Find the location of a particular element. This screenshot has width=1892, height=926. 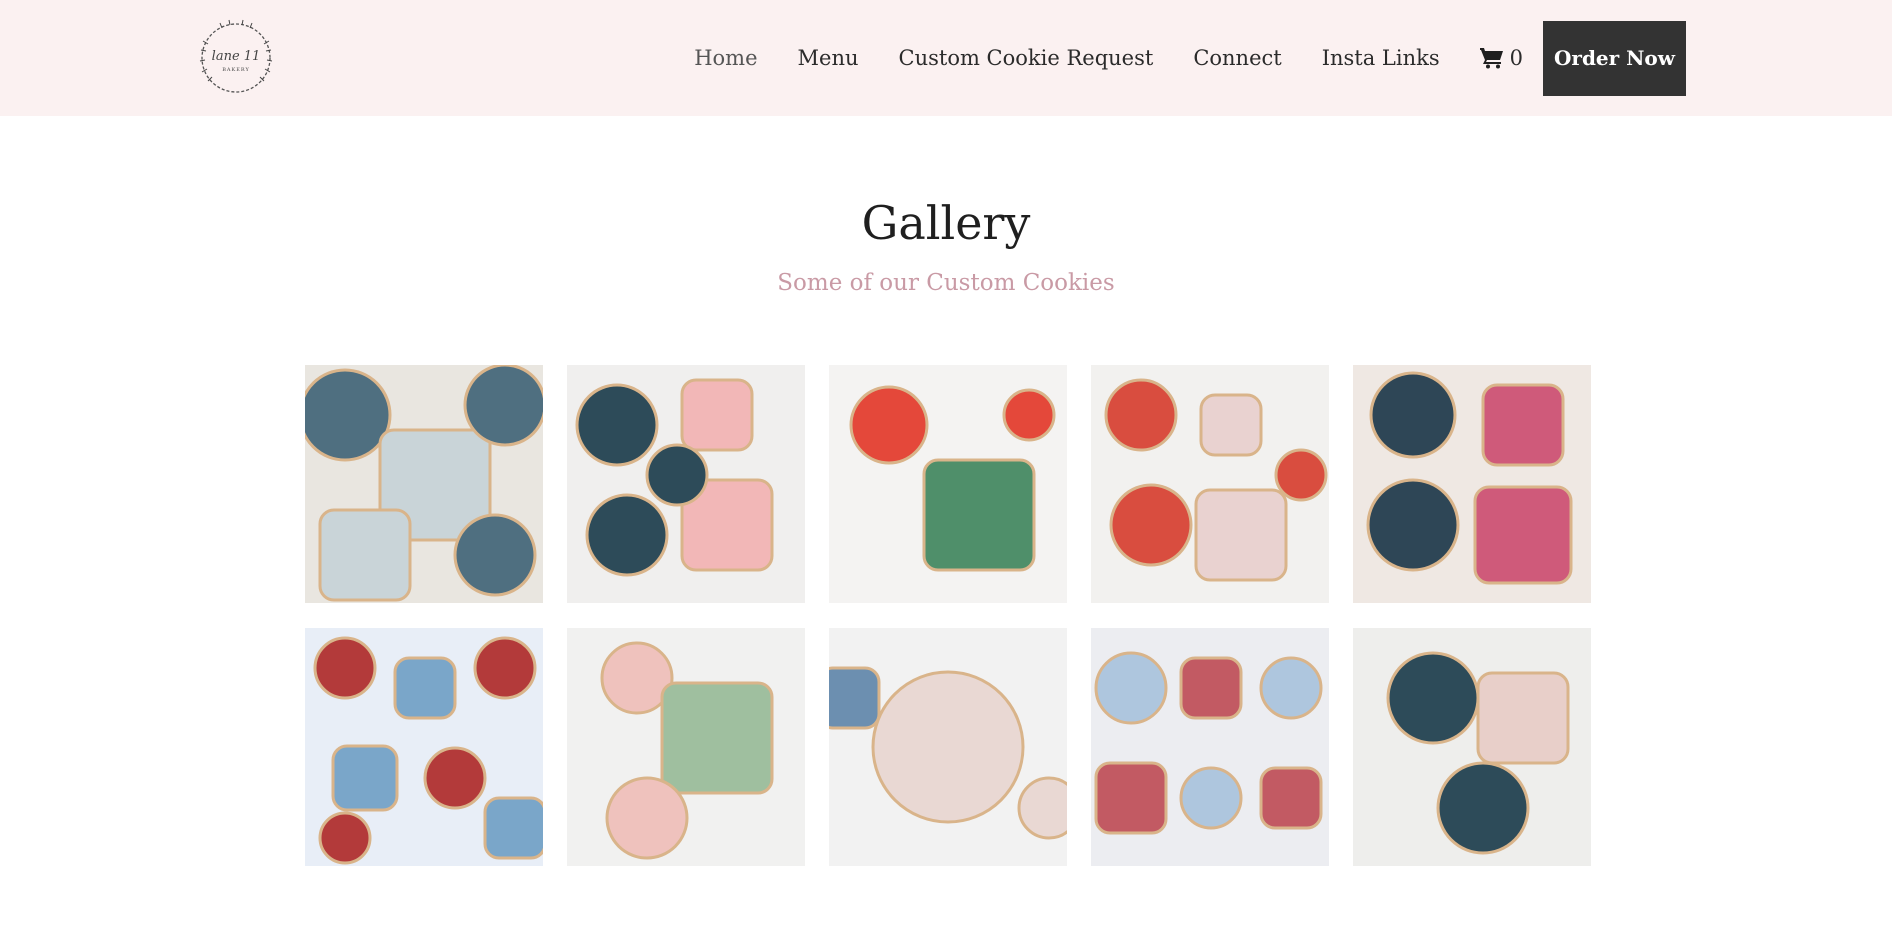

cart-icon is located at coordinates (1491, 58).